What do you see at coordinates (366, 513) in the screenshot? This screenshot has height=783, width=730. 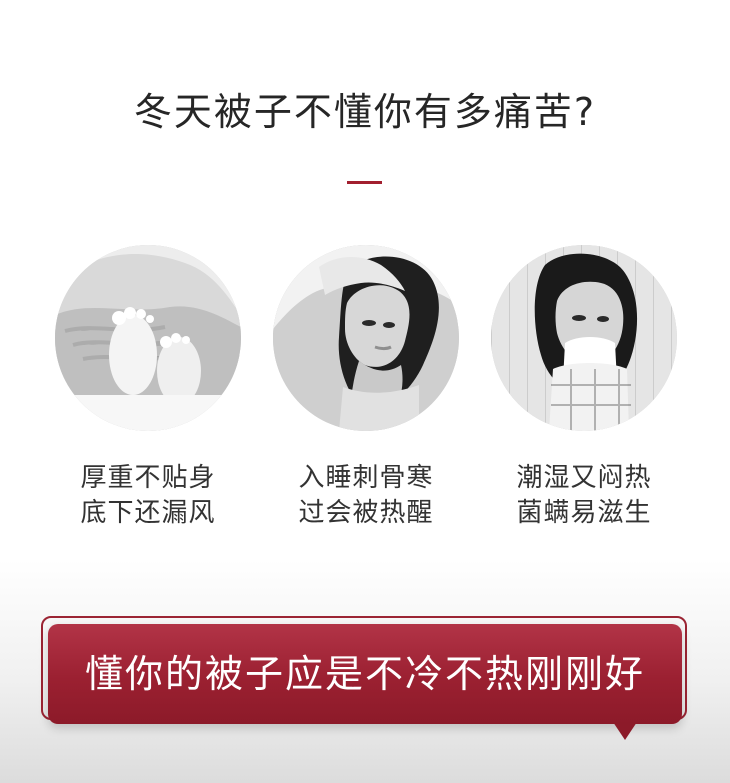 I see `feature-caption-line2: 过会被热醒` at bounding box center [366, 513].